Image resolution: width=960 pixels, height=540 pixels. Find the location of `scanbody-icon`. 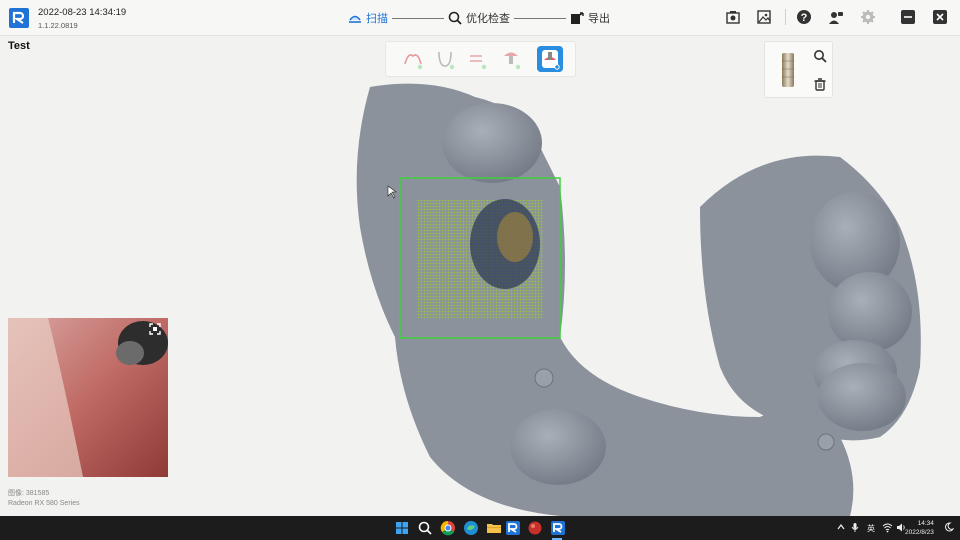

scanbody-icon is located at coordinates (550, 59).